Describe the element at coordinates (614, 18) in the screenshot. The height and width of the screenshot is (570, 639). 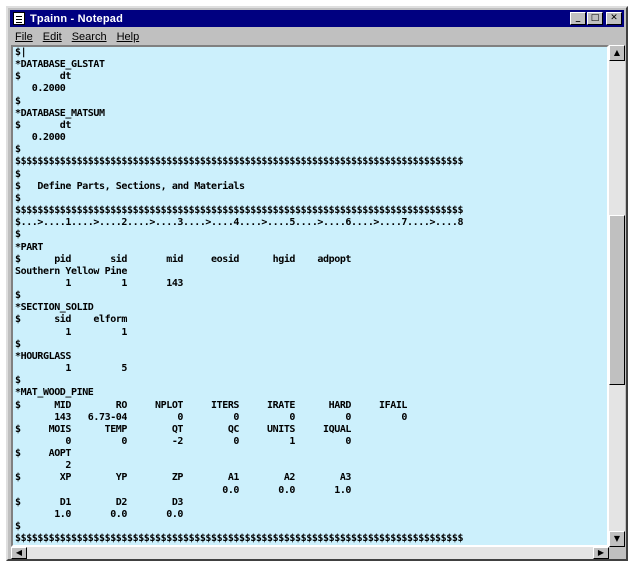
I see `close-button: ✕` at that location.